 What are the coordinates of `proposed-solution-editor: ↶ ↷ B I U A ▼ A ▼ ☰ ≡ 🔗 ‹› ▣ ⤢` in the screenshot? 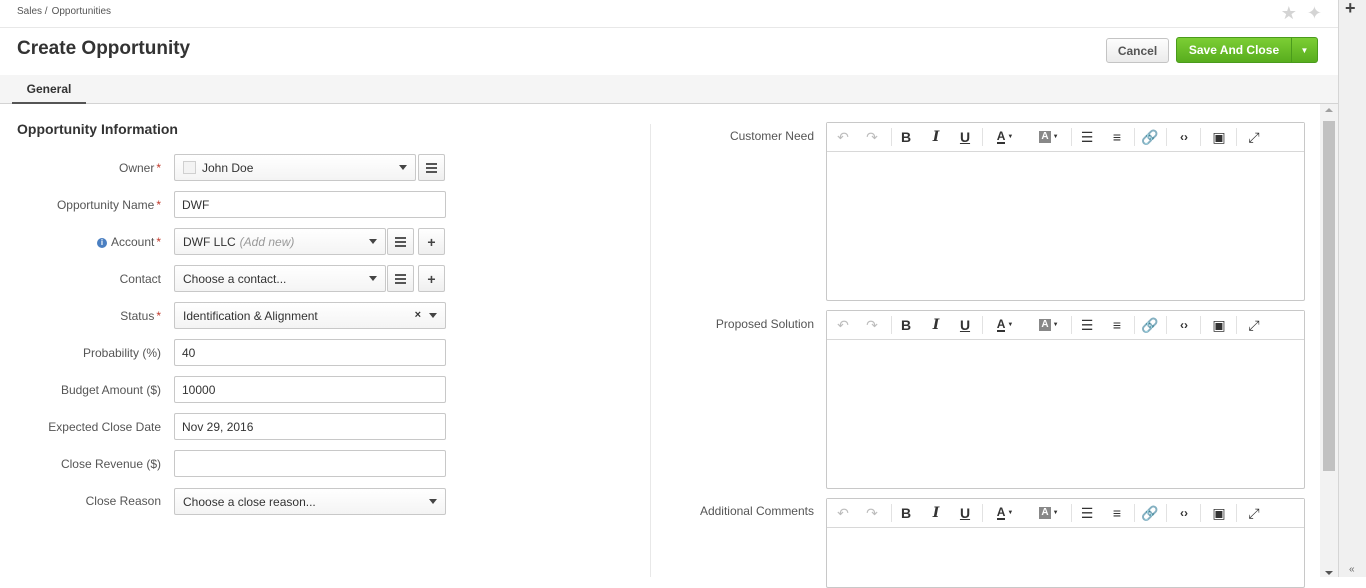 It's located at (1065, 399).